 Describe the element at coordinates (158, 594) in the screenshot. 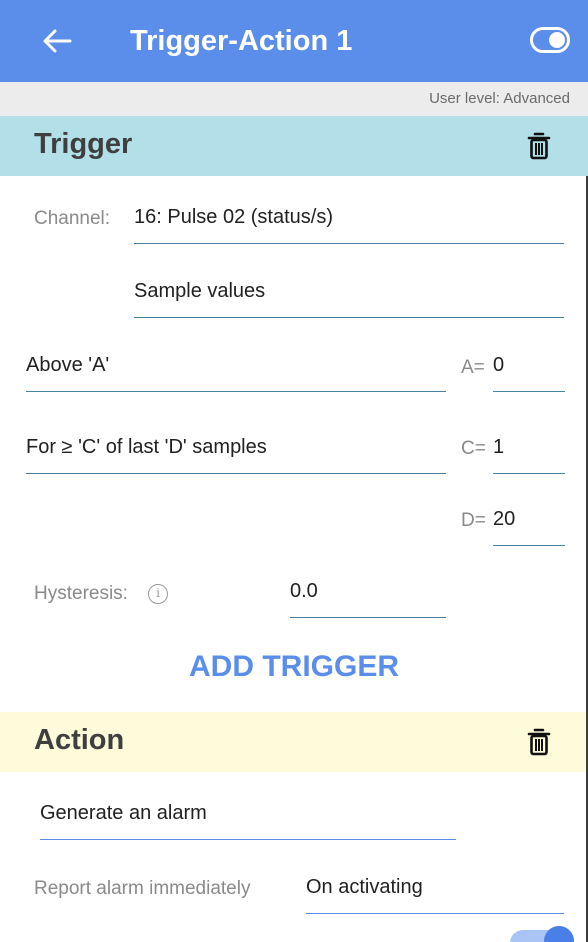

I see `info-icon: i` at that location.